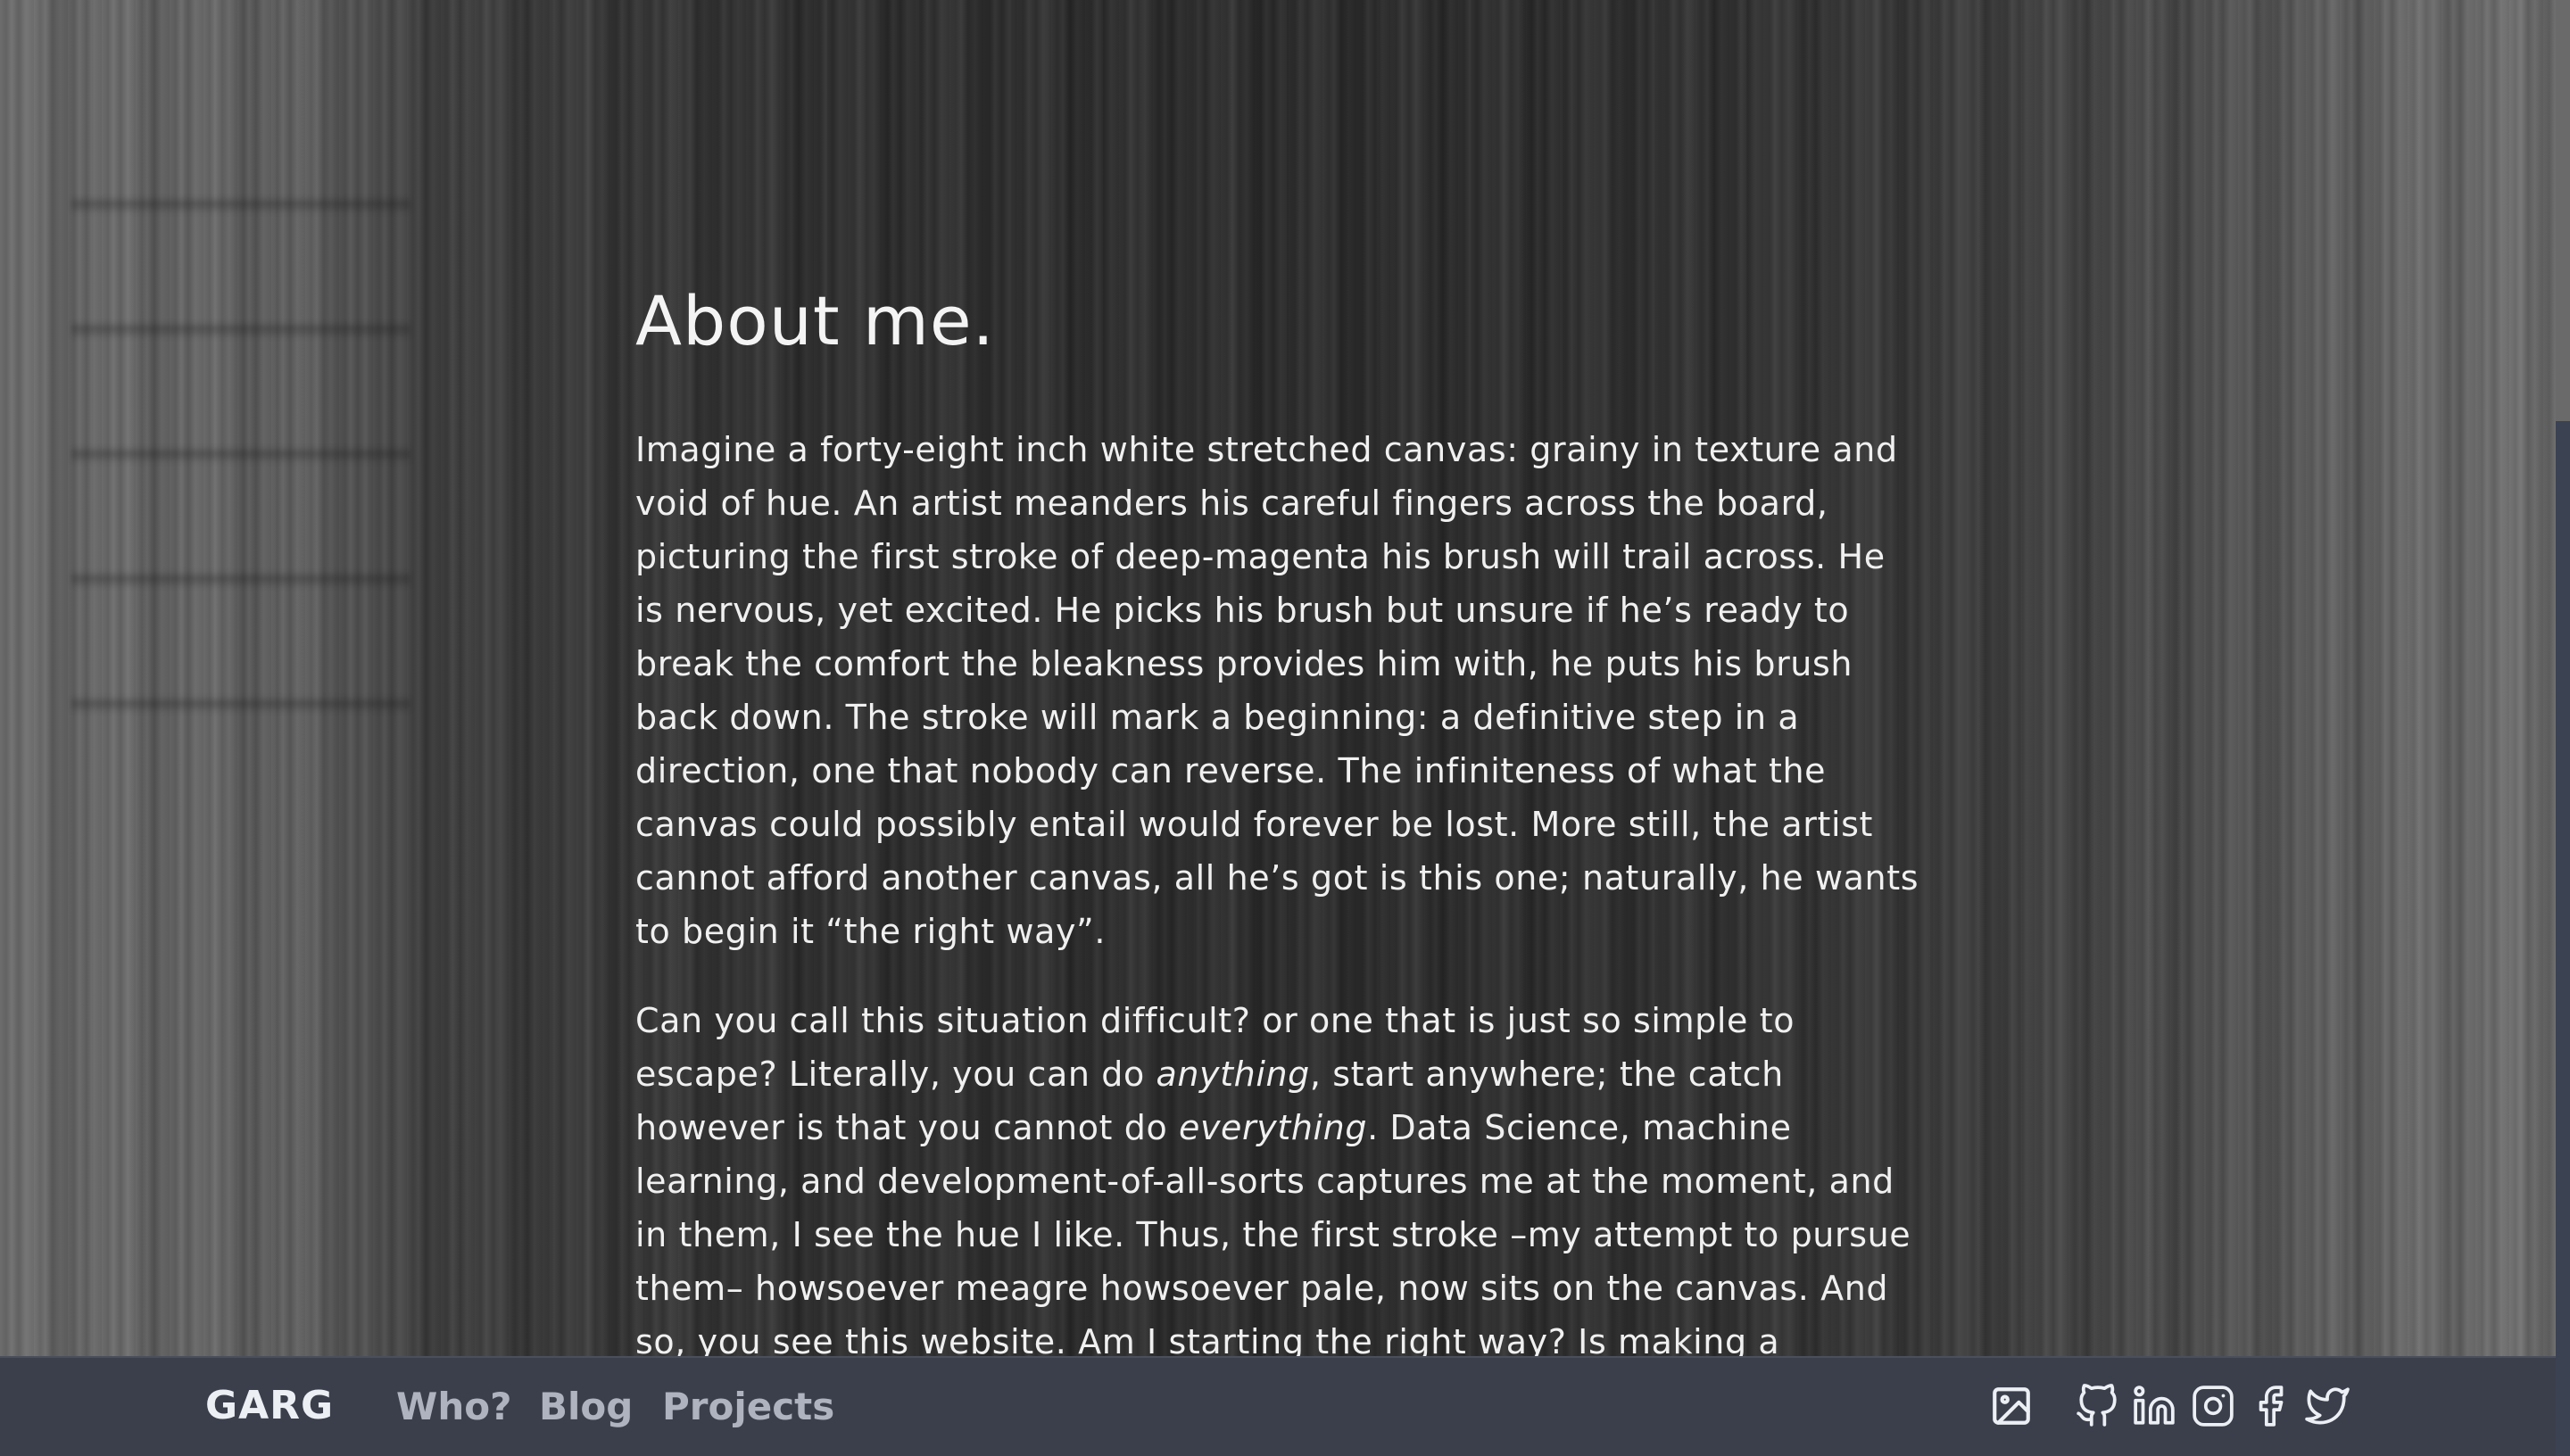 Image resolution: width=2570 pixels, height=1456 pixels. Describe the element at coordinates (2270, 1406) in the screenshot. I see `facebook-icon` at that location.